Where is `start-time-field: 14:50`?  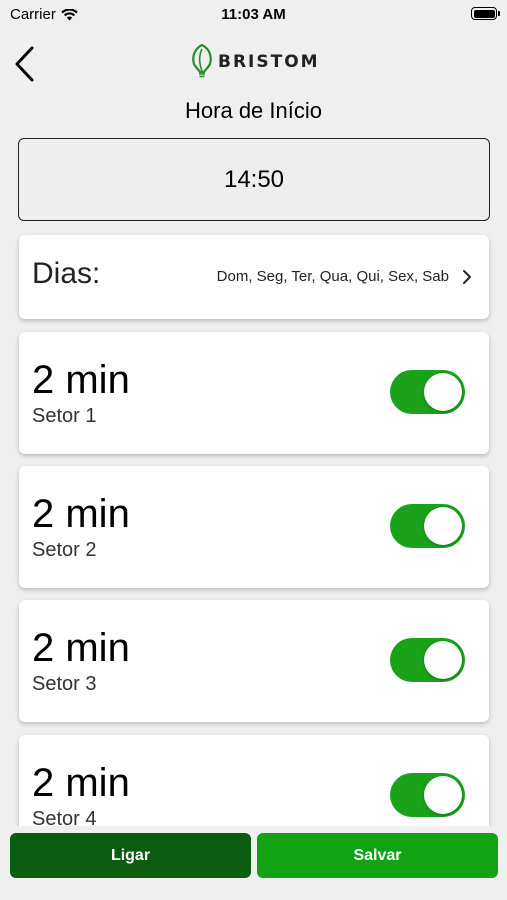 start-time-field: 14:50 is located at coordinates (254, 179).